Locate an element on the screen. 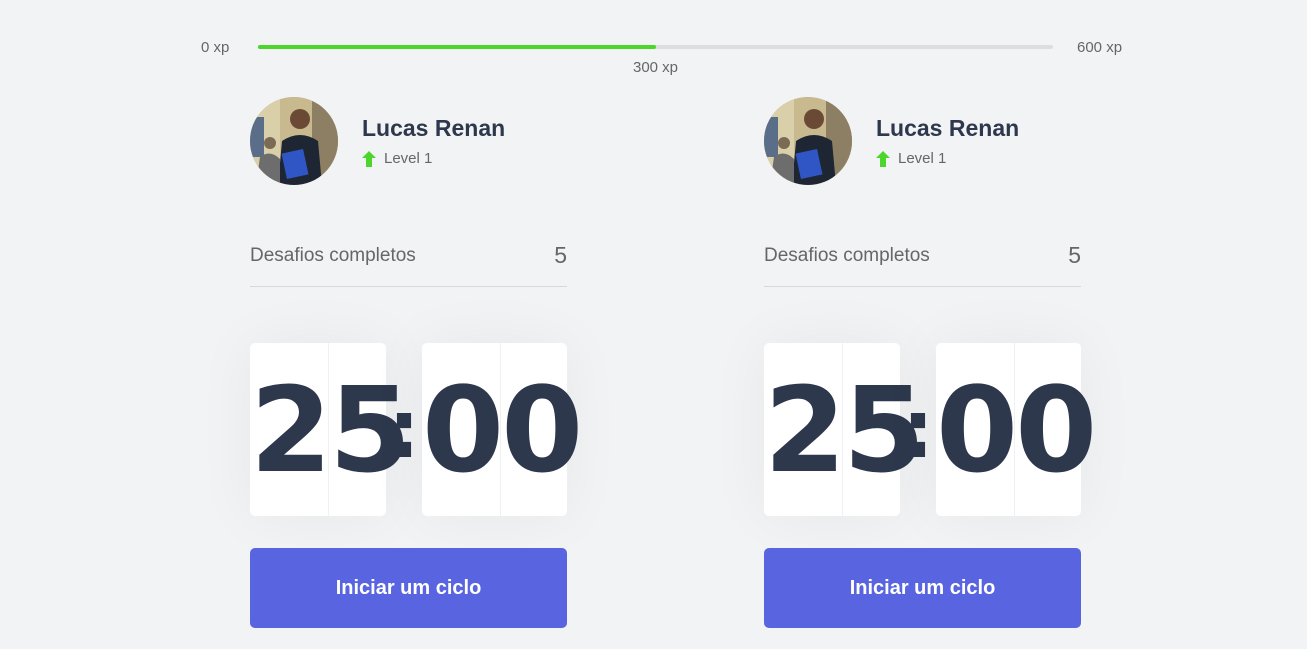 This screenshot has height=649, width=1307. experience-bar: 0 xp 300 xp 600 xp is located at coordinates (653, 45).